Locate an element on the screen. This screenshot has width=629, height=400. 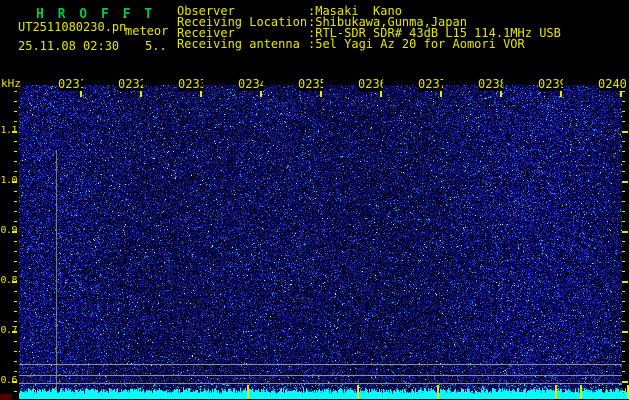
info-label: Receiving antenna is located at coordinates (238, 44).